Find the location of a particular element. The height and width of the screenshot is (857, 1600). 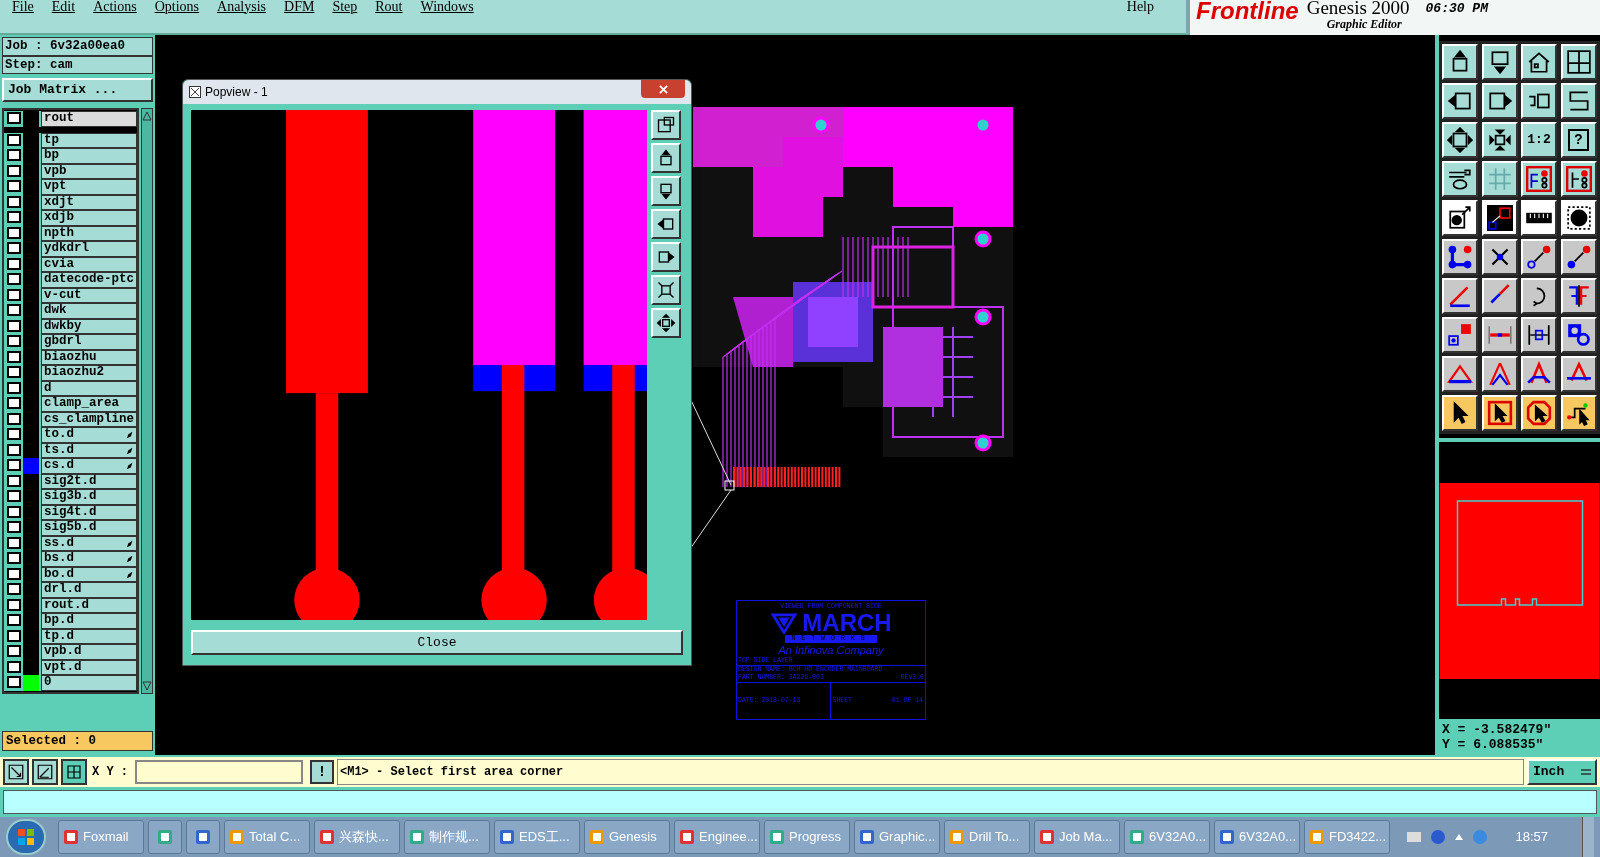

units-dropdown: Inch is located at coordinates (1562, 772).